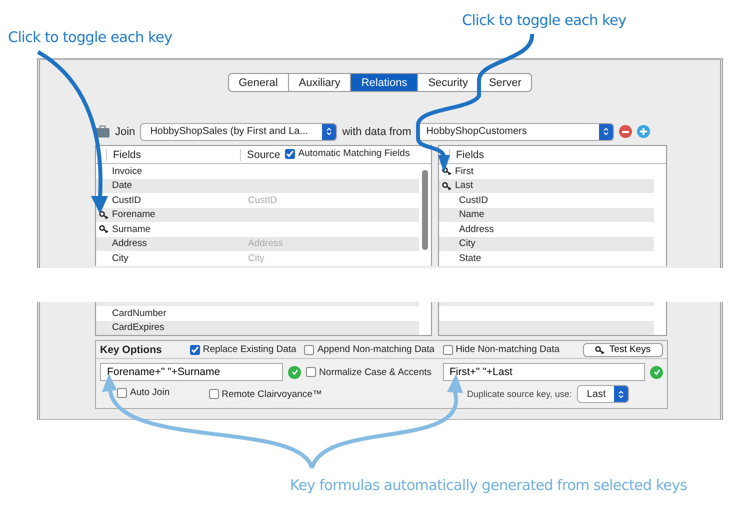 This screenshot has width=735, height=506. What do you see at coordinates (464, 171) in the screenshot?
I see `field-name: First` at bounding box center [464, 171].